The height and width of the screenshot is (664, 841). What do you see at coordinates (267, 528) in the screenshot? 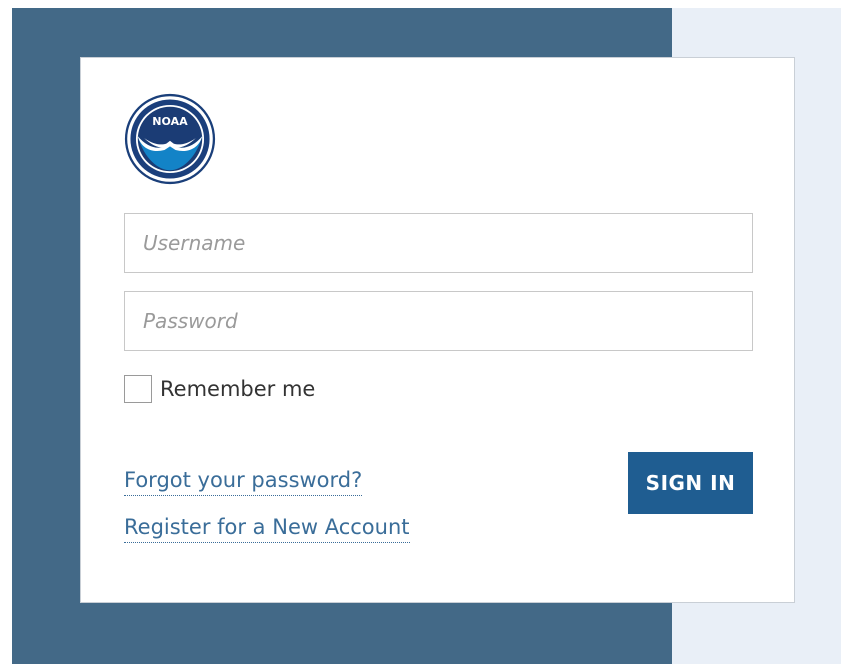
I see `register-account-link: Register for a New Account` at bounding box center [267, 528].